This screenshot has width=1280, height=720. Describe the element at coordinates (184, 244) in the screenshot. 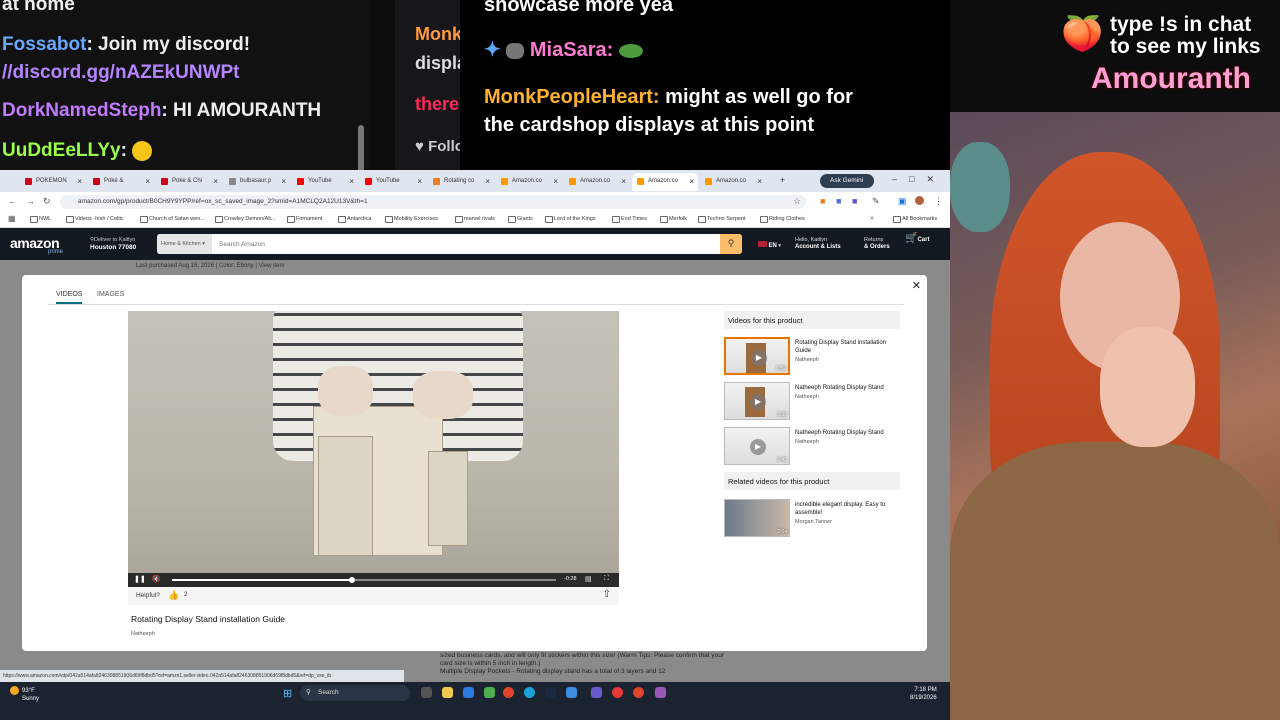

I see `search-category-select: Home & Kitchen ▾` at that location.